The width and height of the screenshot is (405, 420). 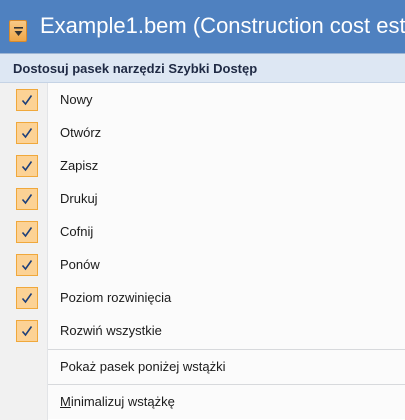 I want to click on menu-item-label: Drukuj, so click(x=79, y=198).